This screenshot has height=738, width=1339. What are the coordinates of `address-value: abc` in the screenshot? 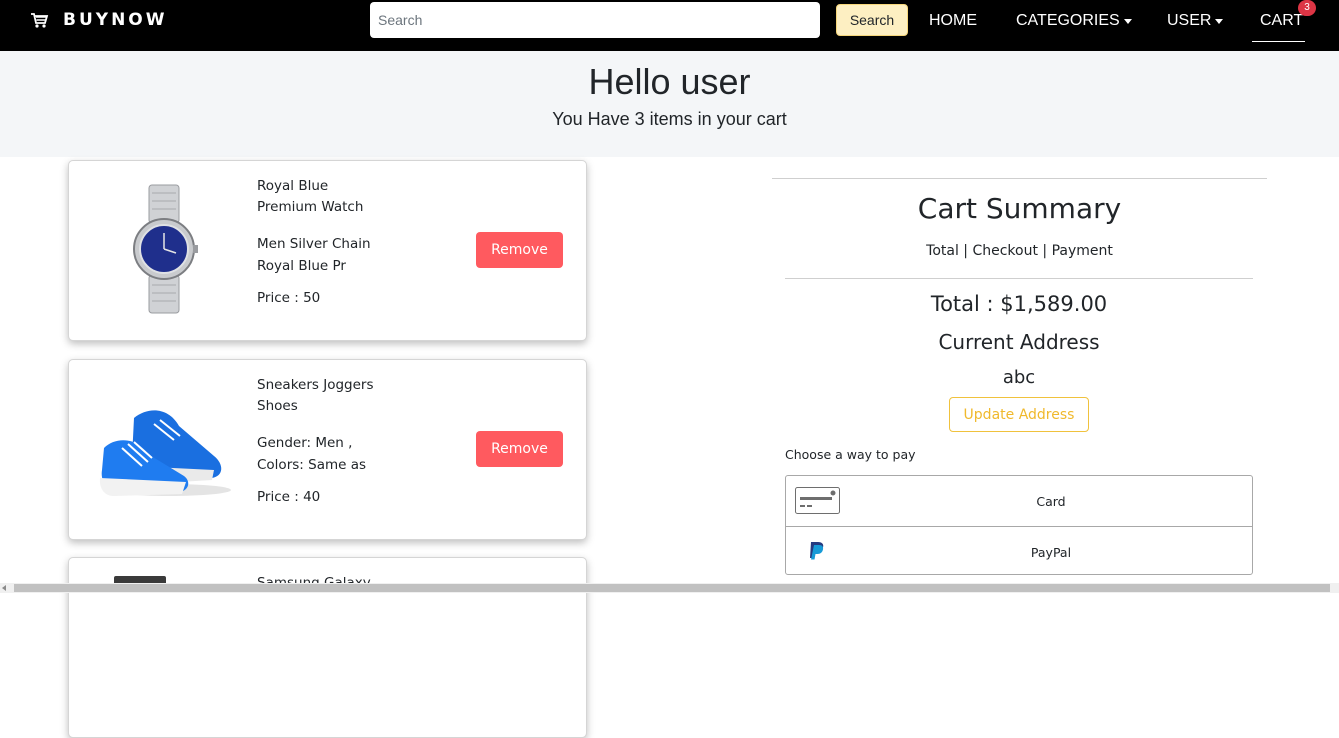 It's located at (1019, 377).